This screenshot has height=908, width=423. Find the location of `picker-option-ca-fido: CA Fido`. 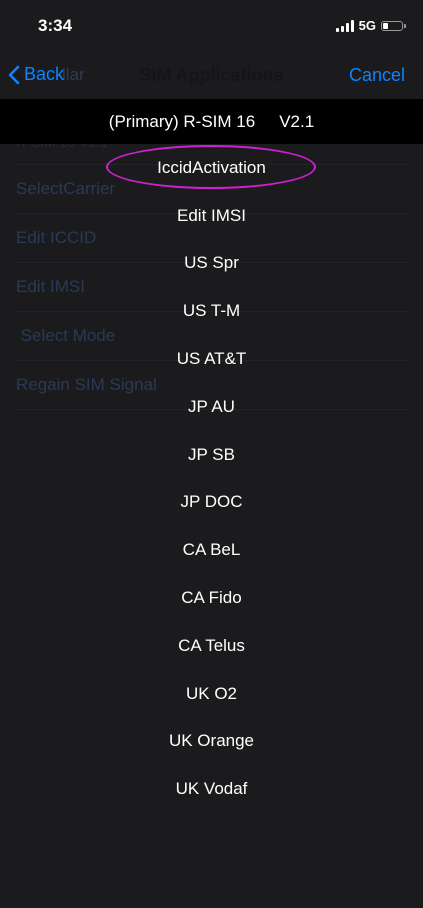

picker-option-ca-fido: CA Fido is located at coordinates (211, 598).